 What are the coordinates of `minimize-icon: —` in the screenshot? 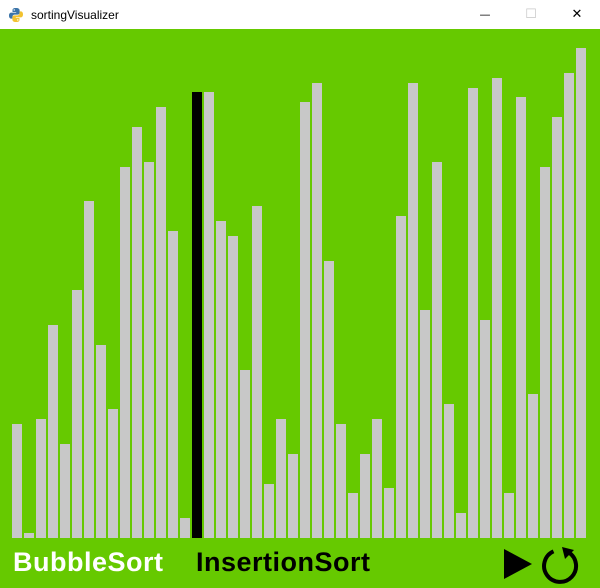 It's located at (485, 14).